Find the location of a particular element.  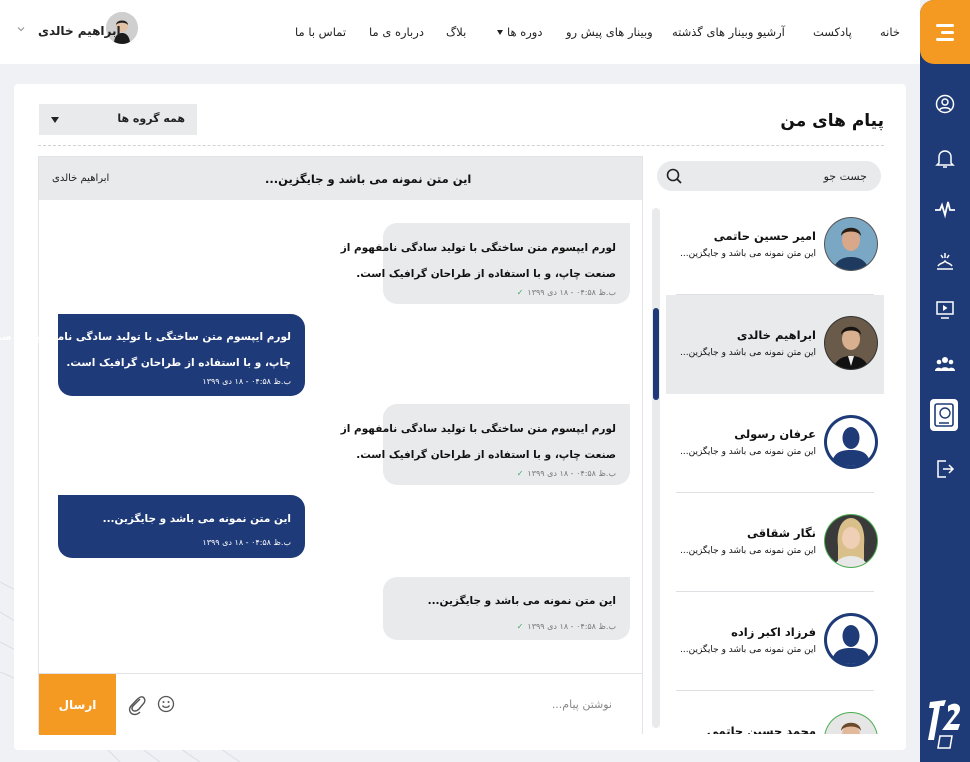

group-icon is located at coordinates (945, 364).